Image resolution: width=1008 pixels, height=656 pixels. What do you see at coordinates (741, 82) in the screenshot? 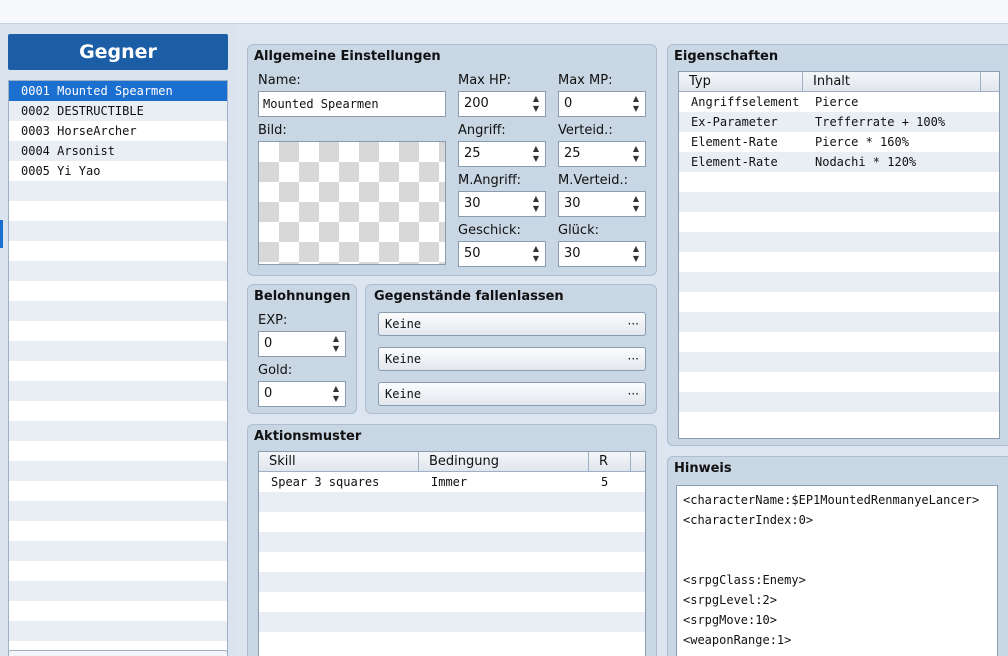
I see `column-type: Typ` at bounding box center [741, 82].